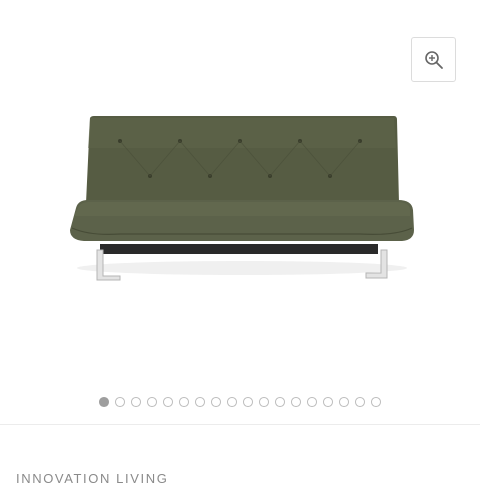 The image size is (480, 486). What do you see at coordinates (240, 424) in the screenshot?
I see `section-divider` at bounding box center [240, 424].